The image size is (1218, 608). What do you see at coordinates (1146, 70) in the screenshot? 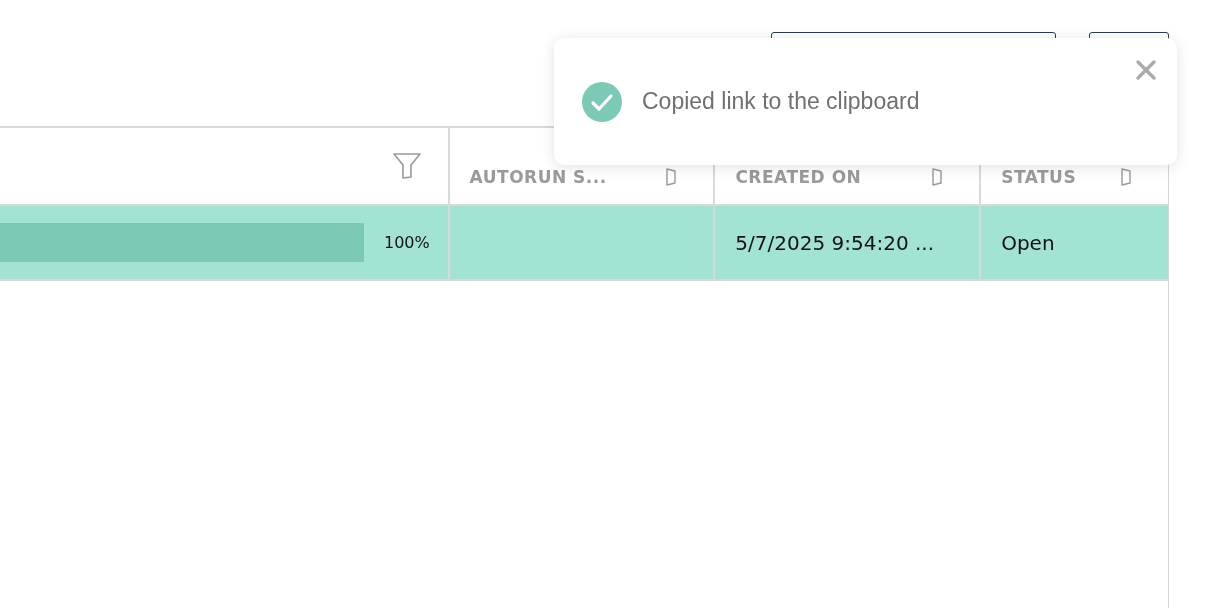
I see `close-icon` at bounding box center [1146, 70].